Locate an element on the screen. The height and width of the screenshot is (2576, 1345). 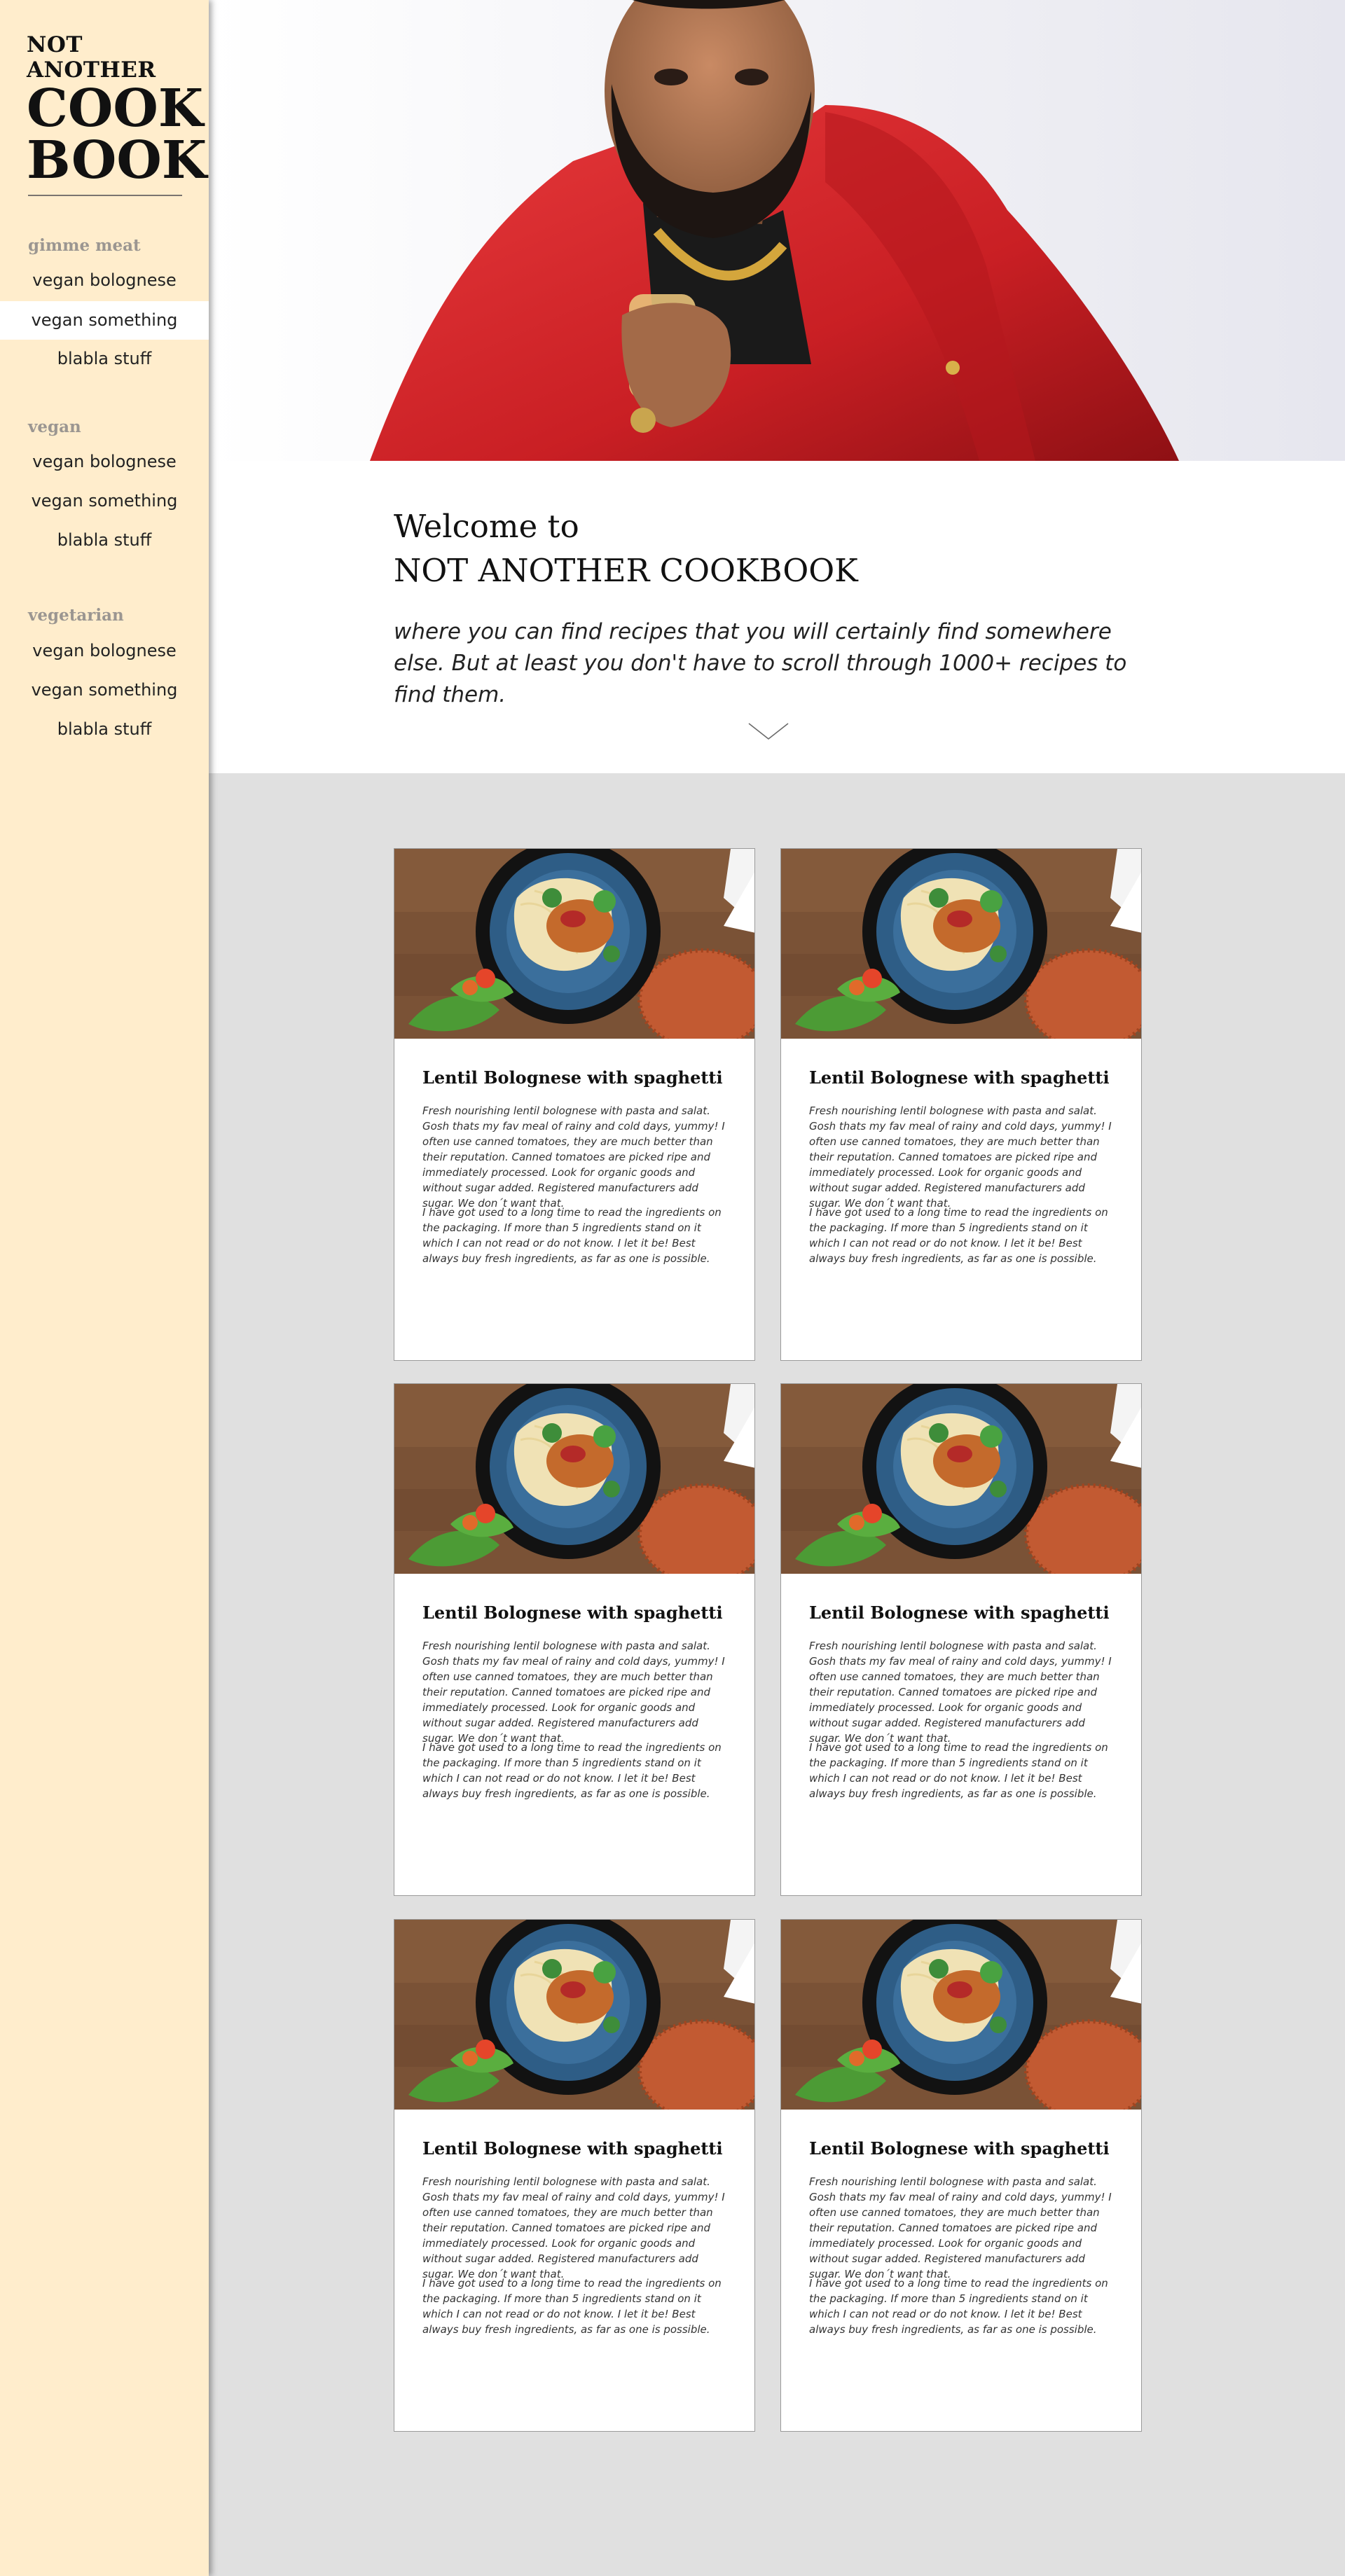
logo-line-3: BOOK is located at coordinates (117, 160).